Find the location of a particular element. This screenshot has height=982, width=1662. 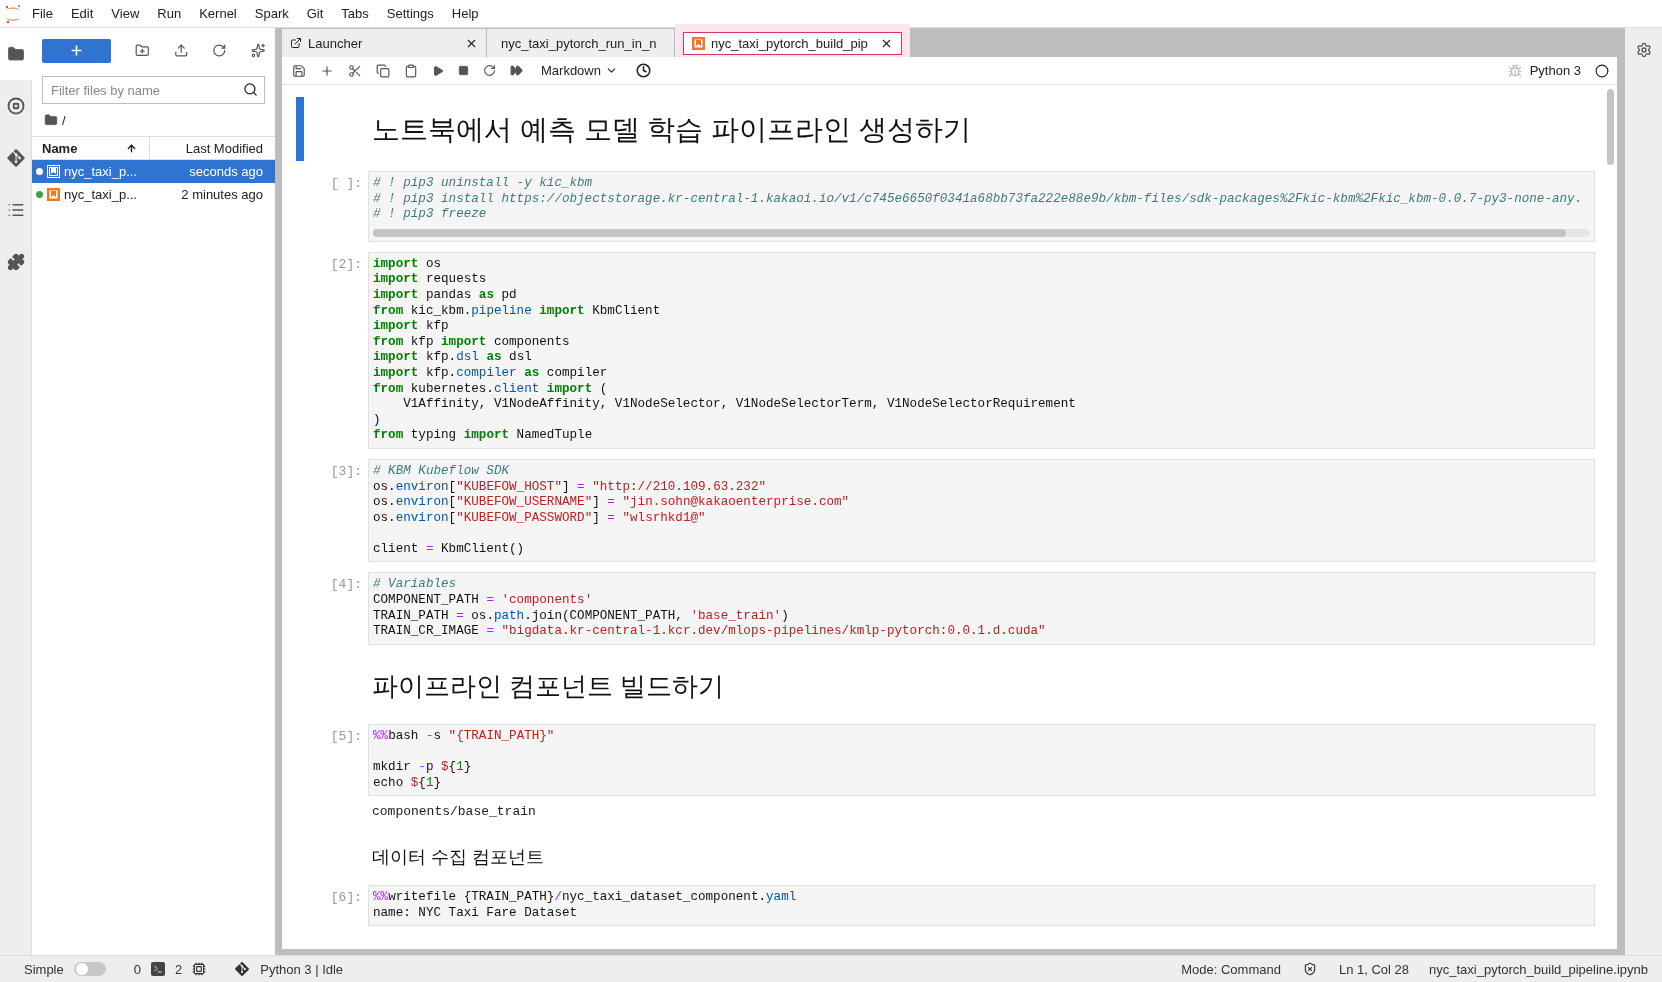

code-line: COMPONENT_PATH = 'components' is located at coordinates (483, 601).